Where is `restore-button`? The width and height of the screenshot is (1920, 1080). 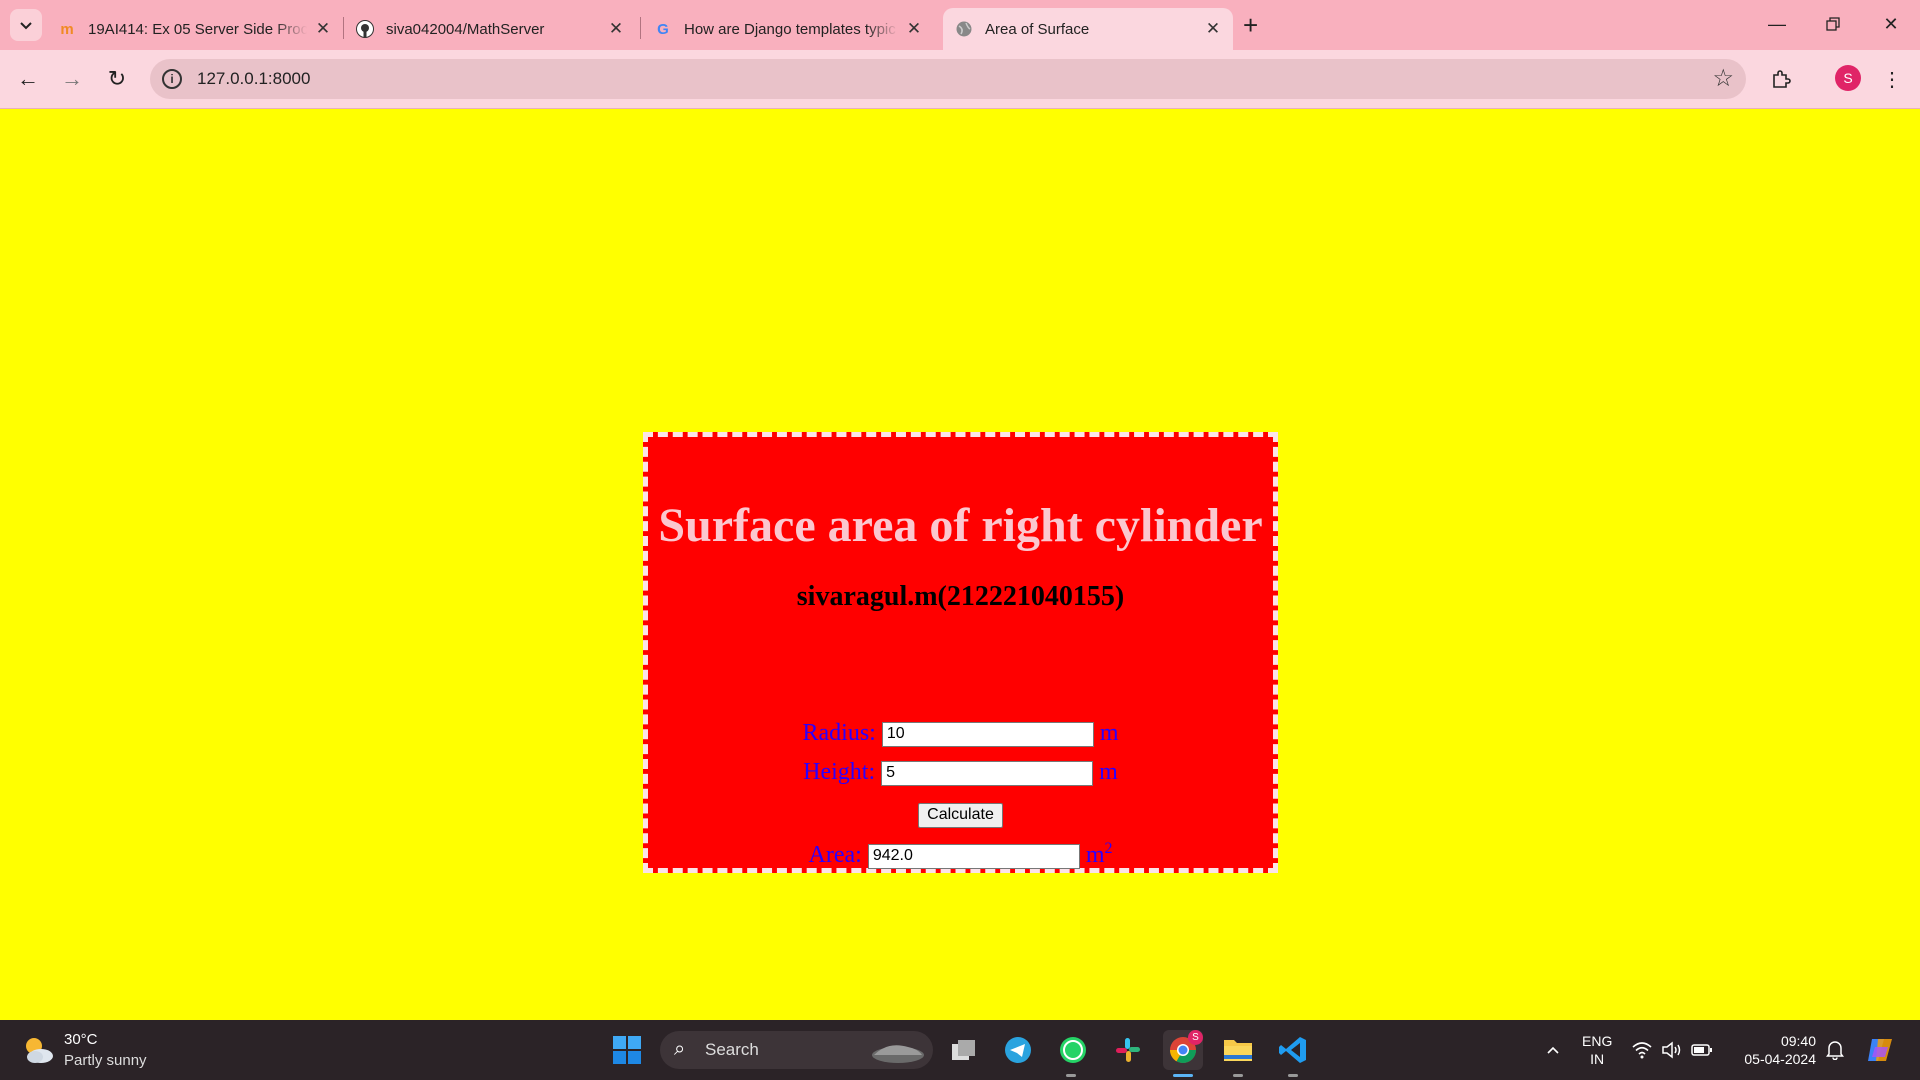 restore-button is located at coordinates (1833, 24).